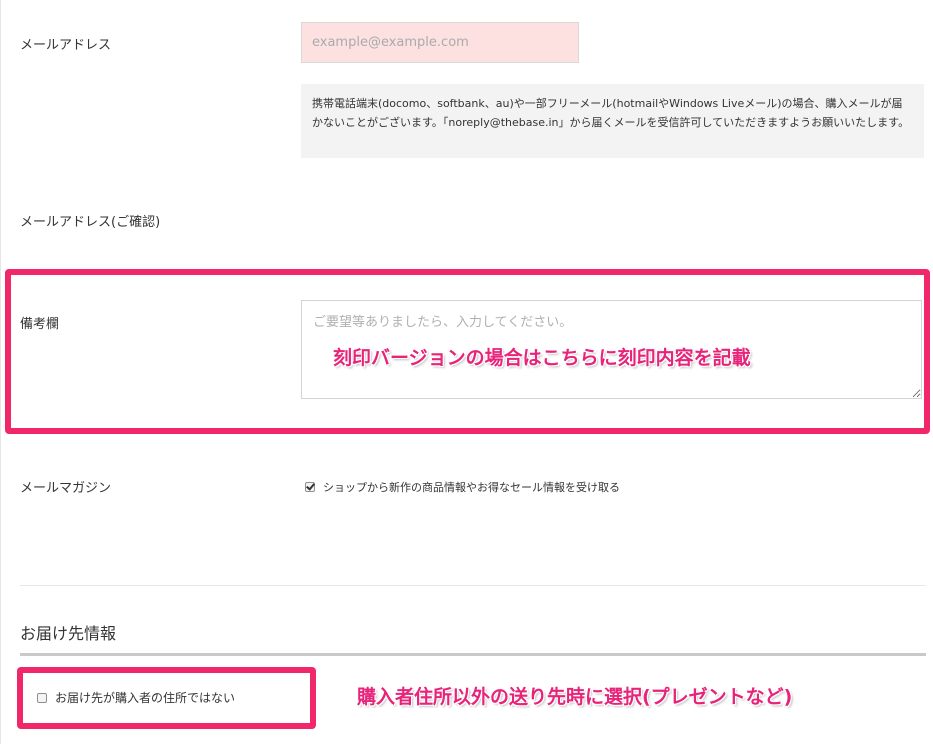  I want to click on newsletter-label: メールマガジン, so click(66, 488).